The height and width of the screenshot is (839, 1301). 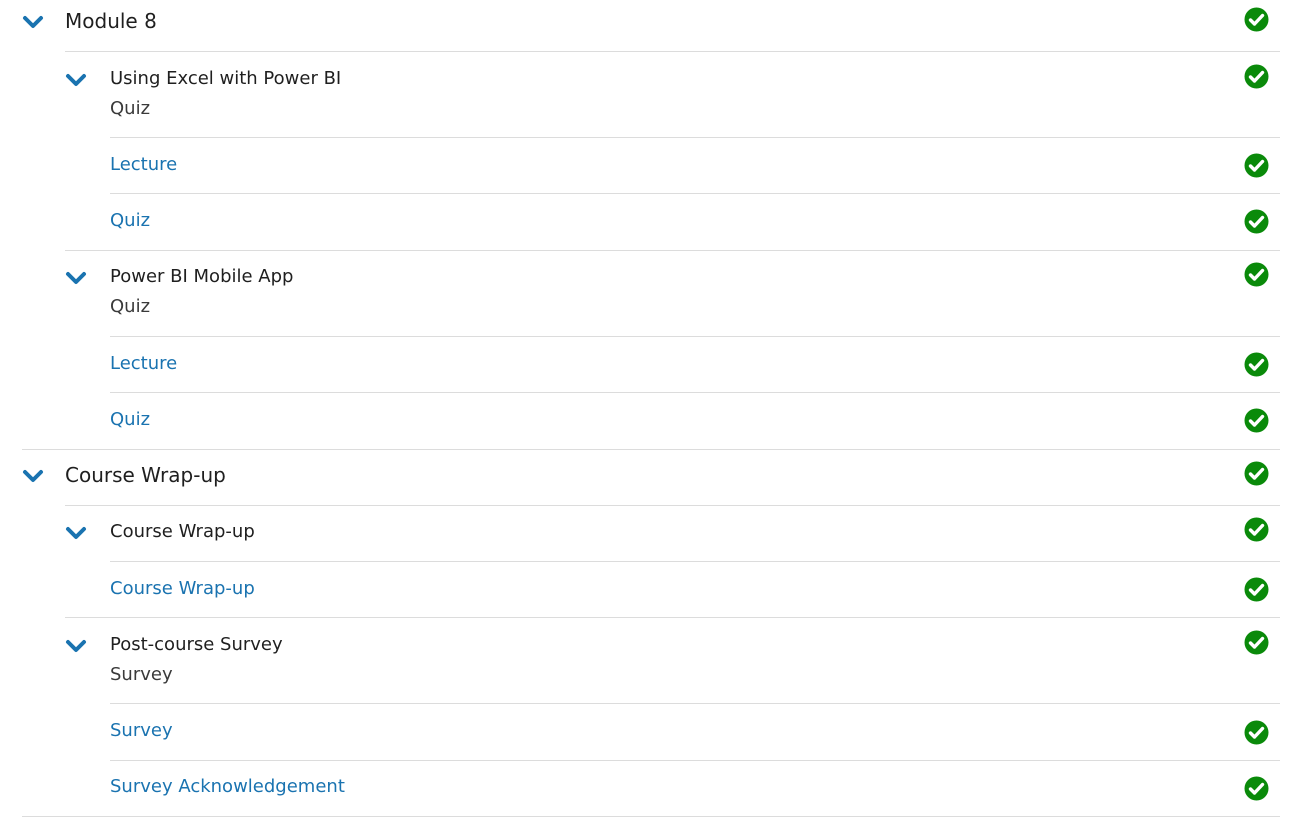 I want to click on section-title: Course Wrap-up, so click(x=182, y=531).